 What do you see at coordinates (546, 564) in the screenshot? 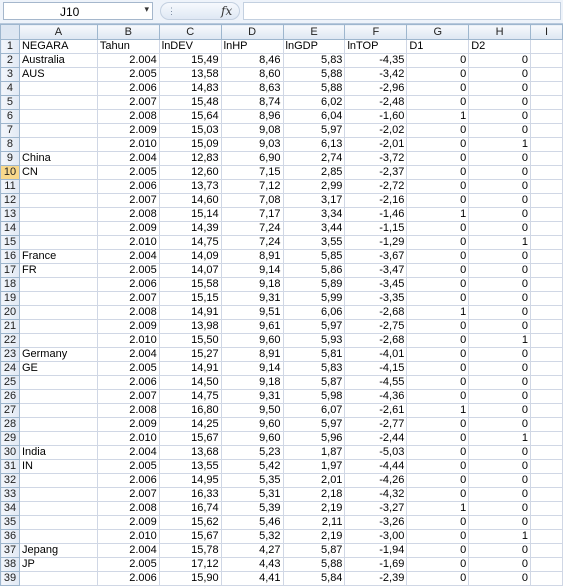
I see `cell-i38` at bounding box center [546, 564].